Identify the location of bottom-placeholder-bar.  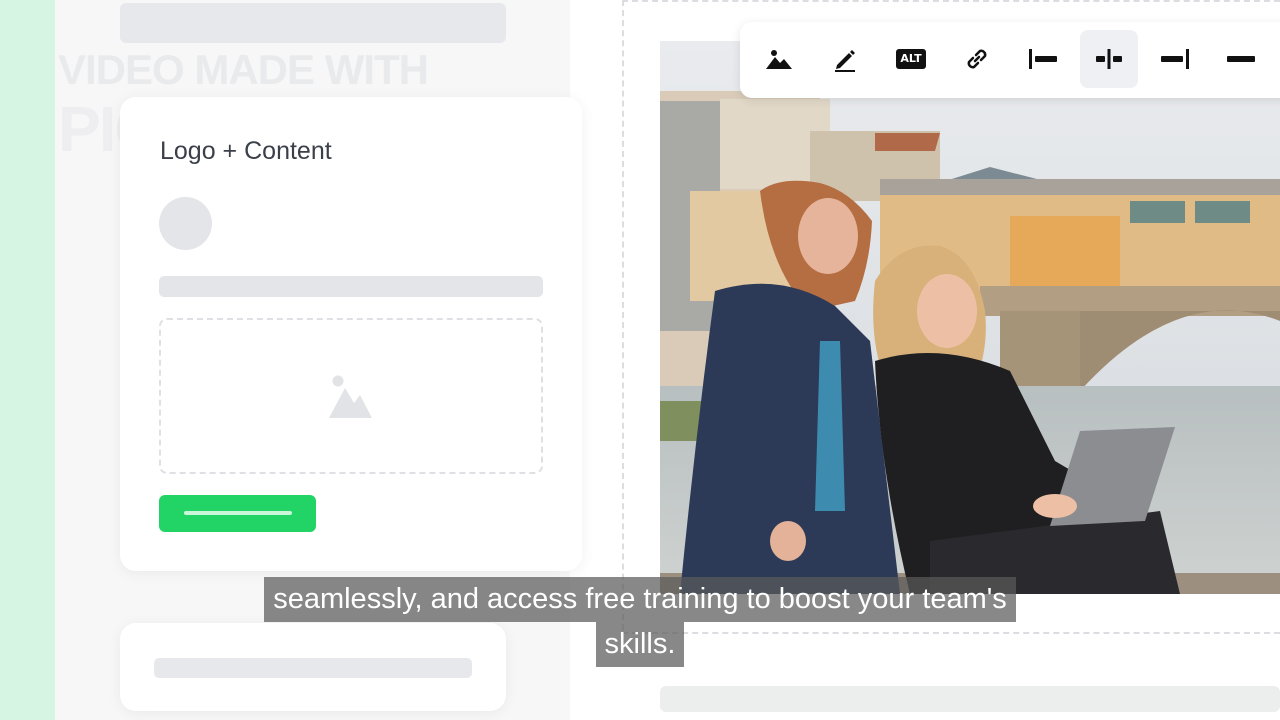
(970, 699).